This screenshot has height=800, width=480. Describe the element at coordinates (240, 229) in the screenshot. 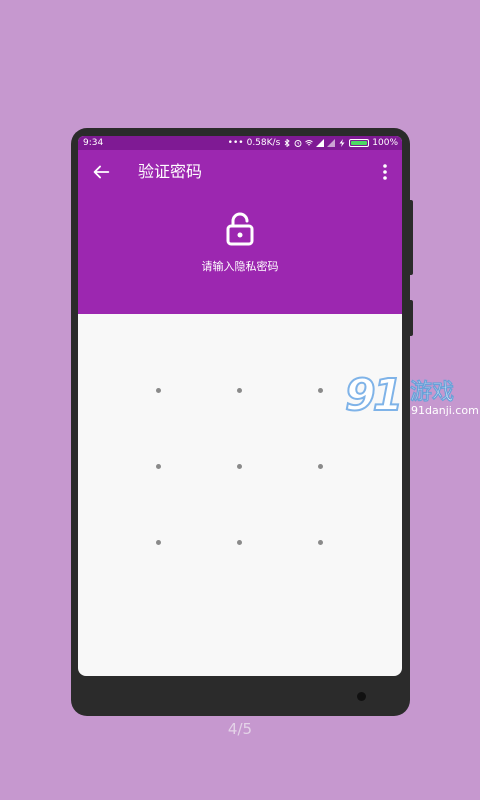

I see `unlock-icon` at that location.